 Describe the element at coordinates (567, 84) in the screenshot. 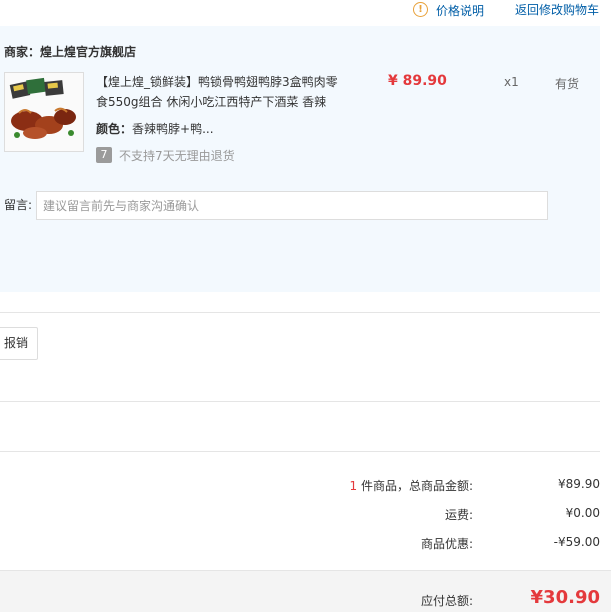

I see `stock-status: 有货` at that location.